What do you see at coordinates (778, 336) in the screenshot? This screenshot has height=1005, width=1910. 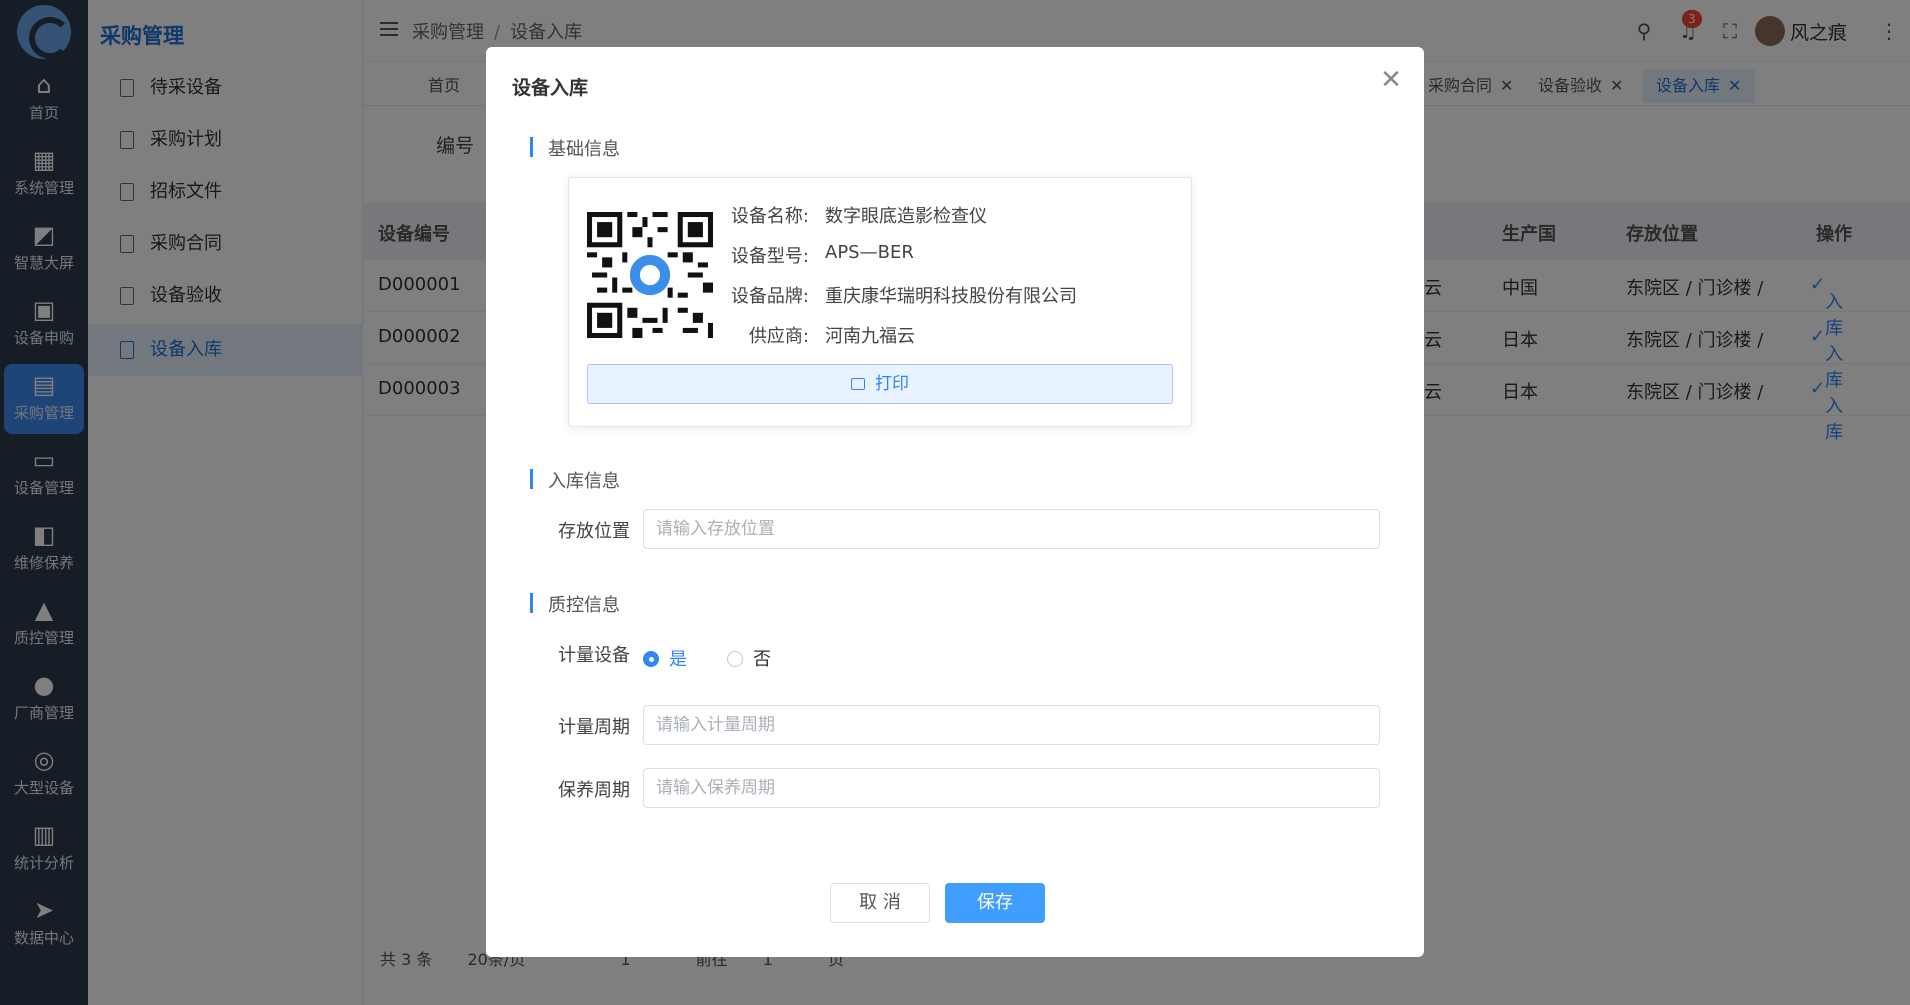 I see `supplier-label: 供应商:` at bounding box center [778, 336].